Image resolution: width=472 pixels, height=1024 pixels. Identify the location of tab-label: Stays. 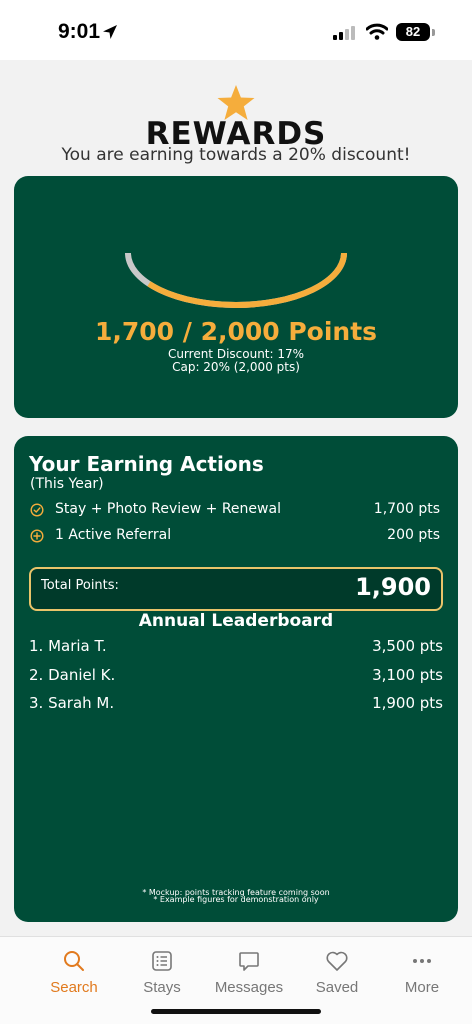
(162, 987).